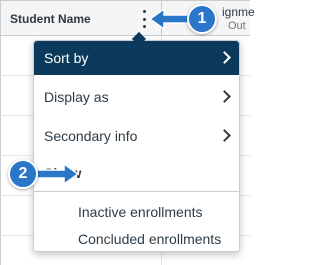 This screenshot has width=320, height=265. What do you see at coordinates (136, 58) in the screenshot?
I see `menu-item-sort-by: Sort by` at bounding box center [136, 58].